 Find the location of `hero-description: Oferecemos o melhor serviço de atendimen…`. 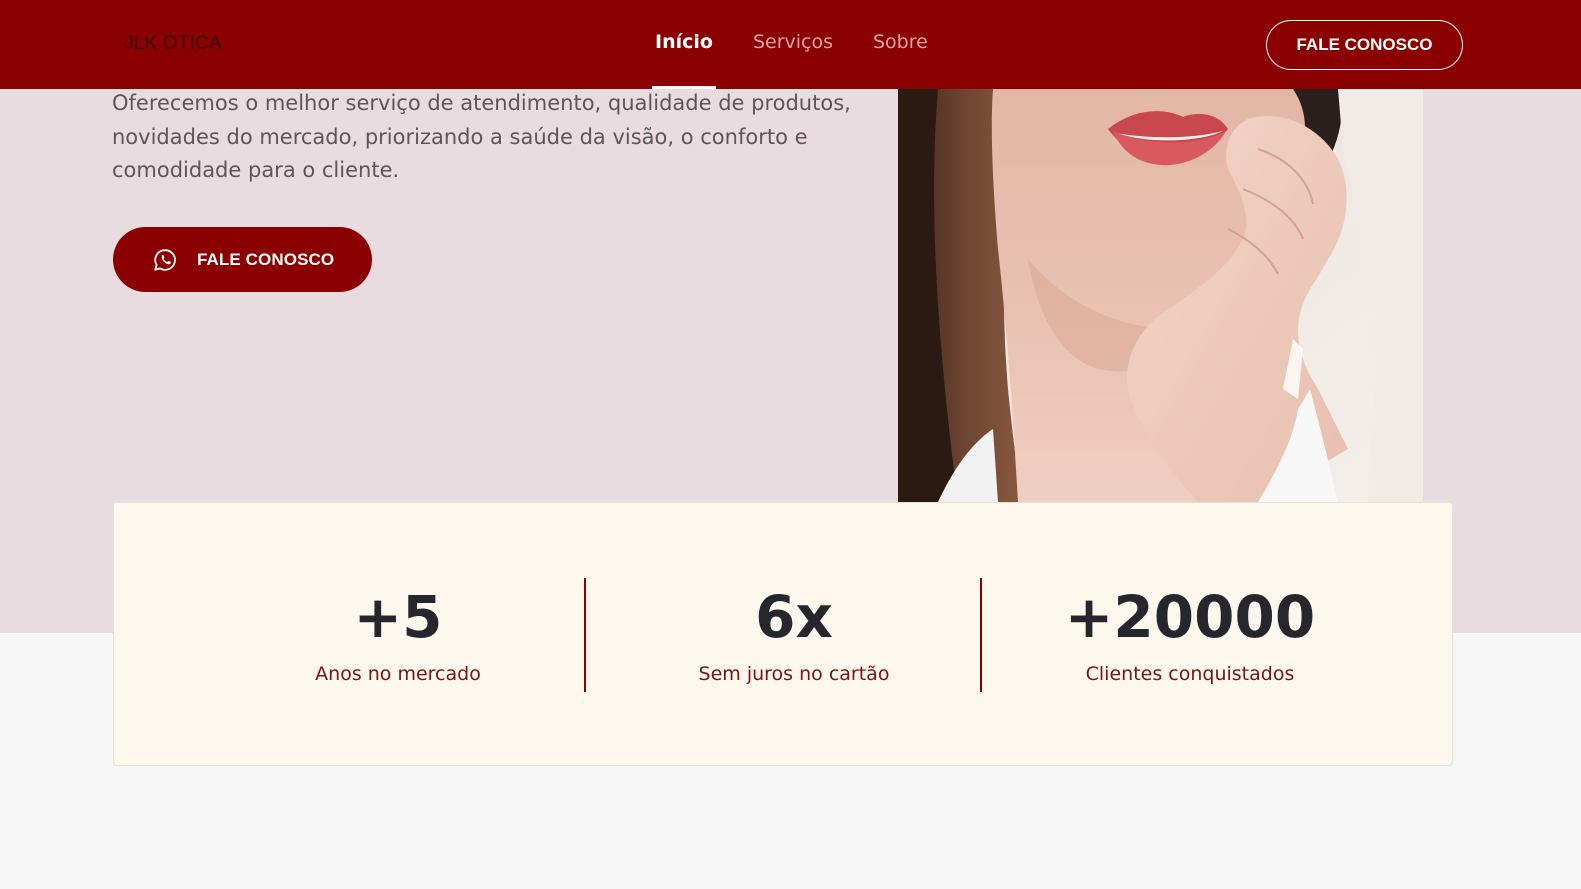

hero-description: Oferecemos o melhor serviço de atendimen… is located at coordinates (481, 136).